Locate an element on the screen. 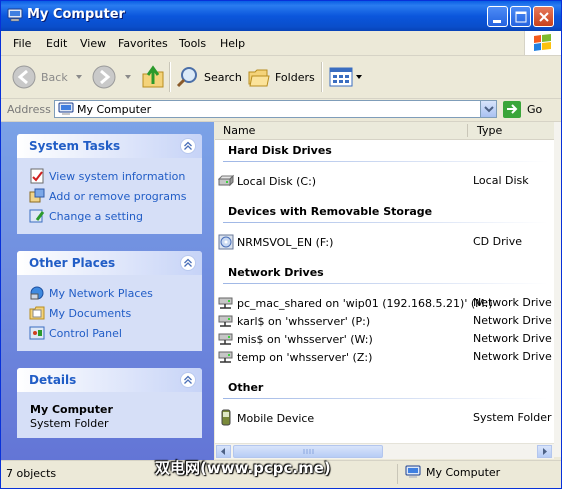 The height and width of the screenshot is (489, 562). task-change-setting: Change a setting is located at coordinates (109, 216).